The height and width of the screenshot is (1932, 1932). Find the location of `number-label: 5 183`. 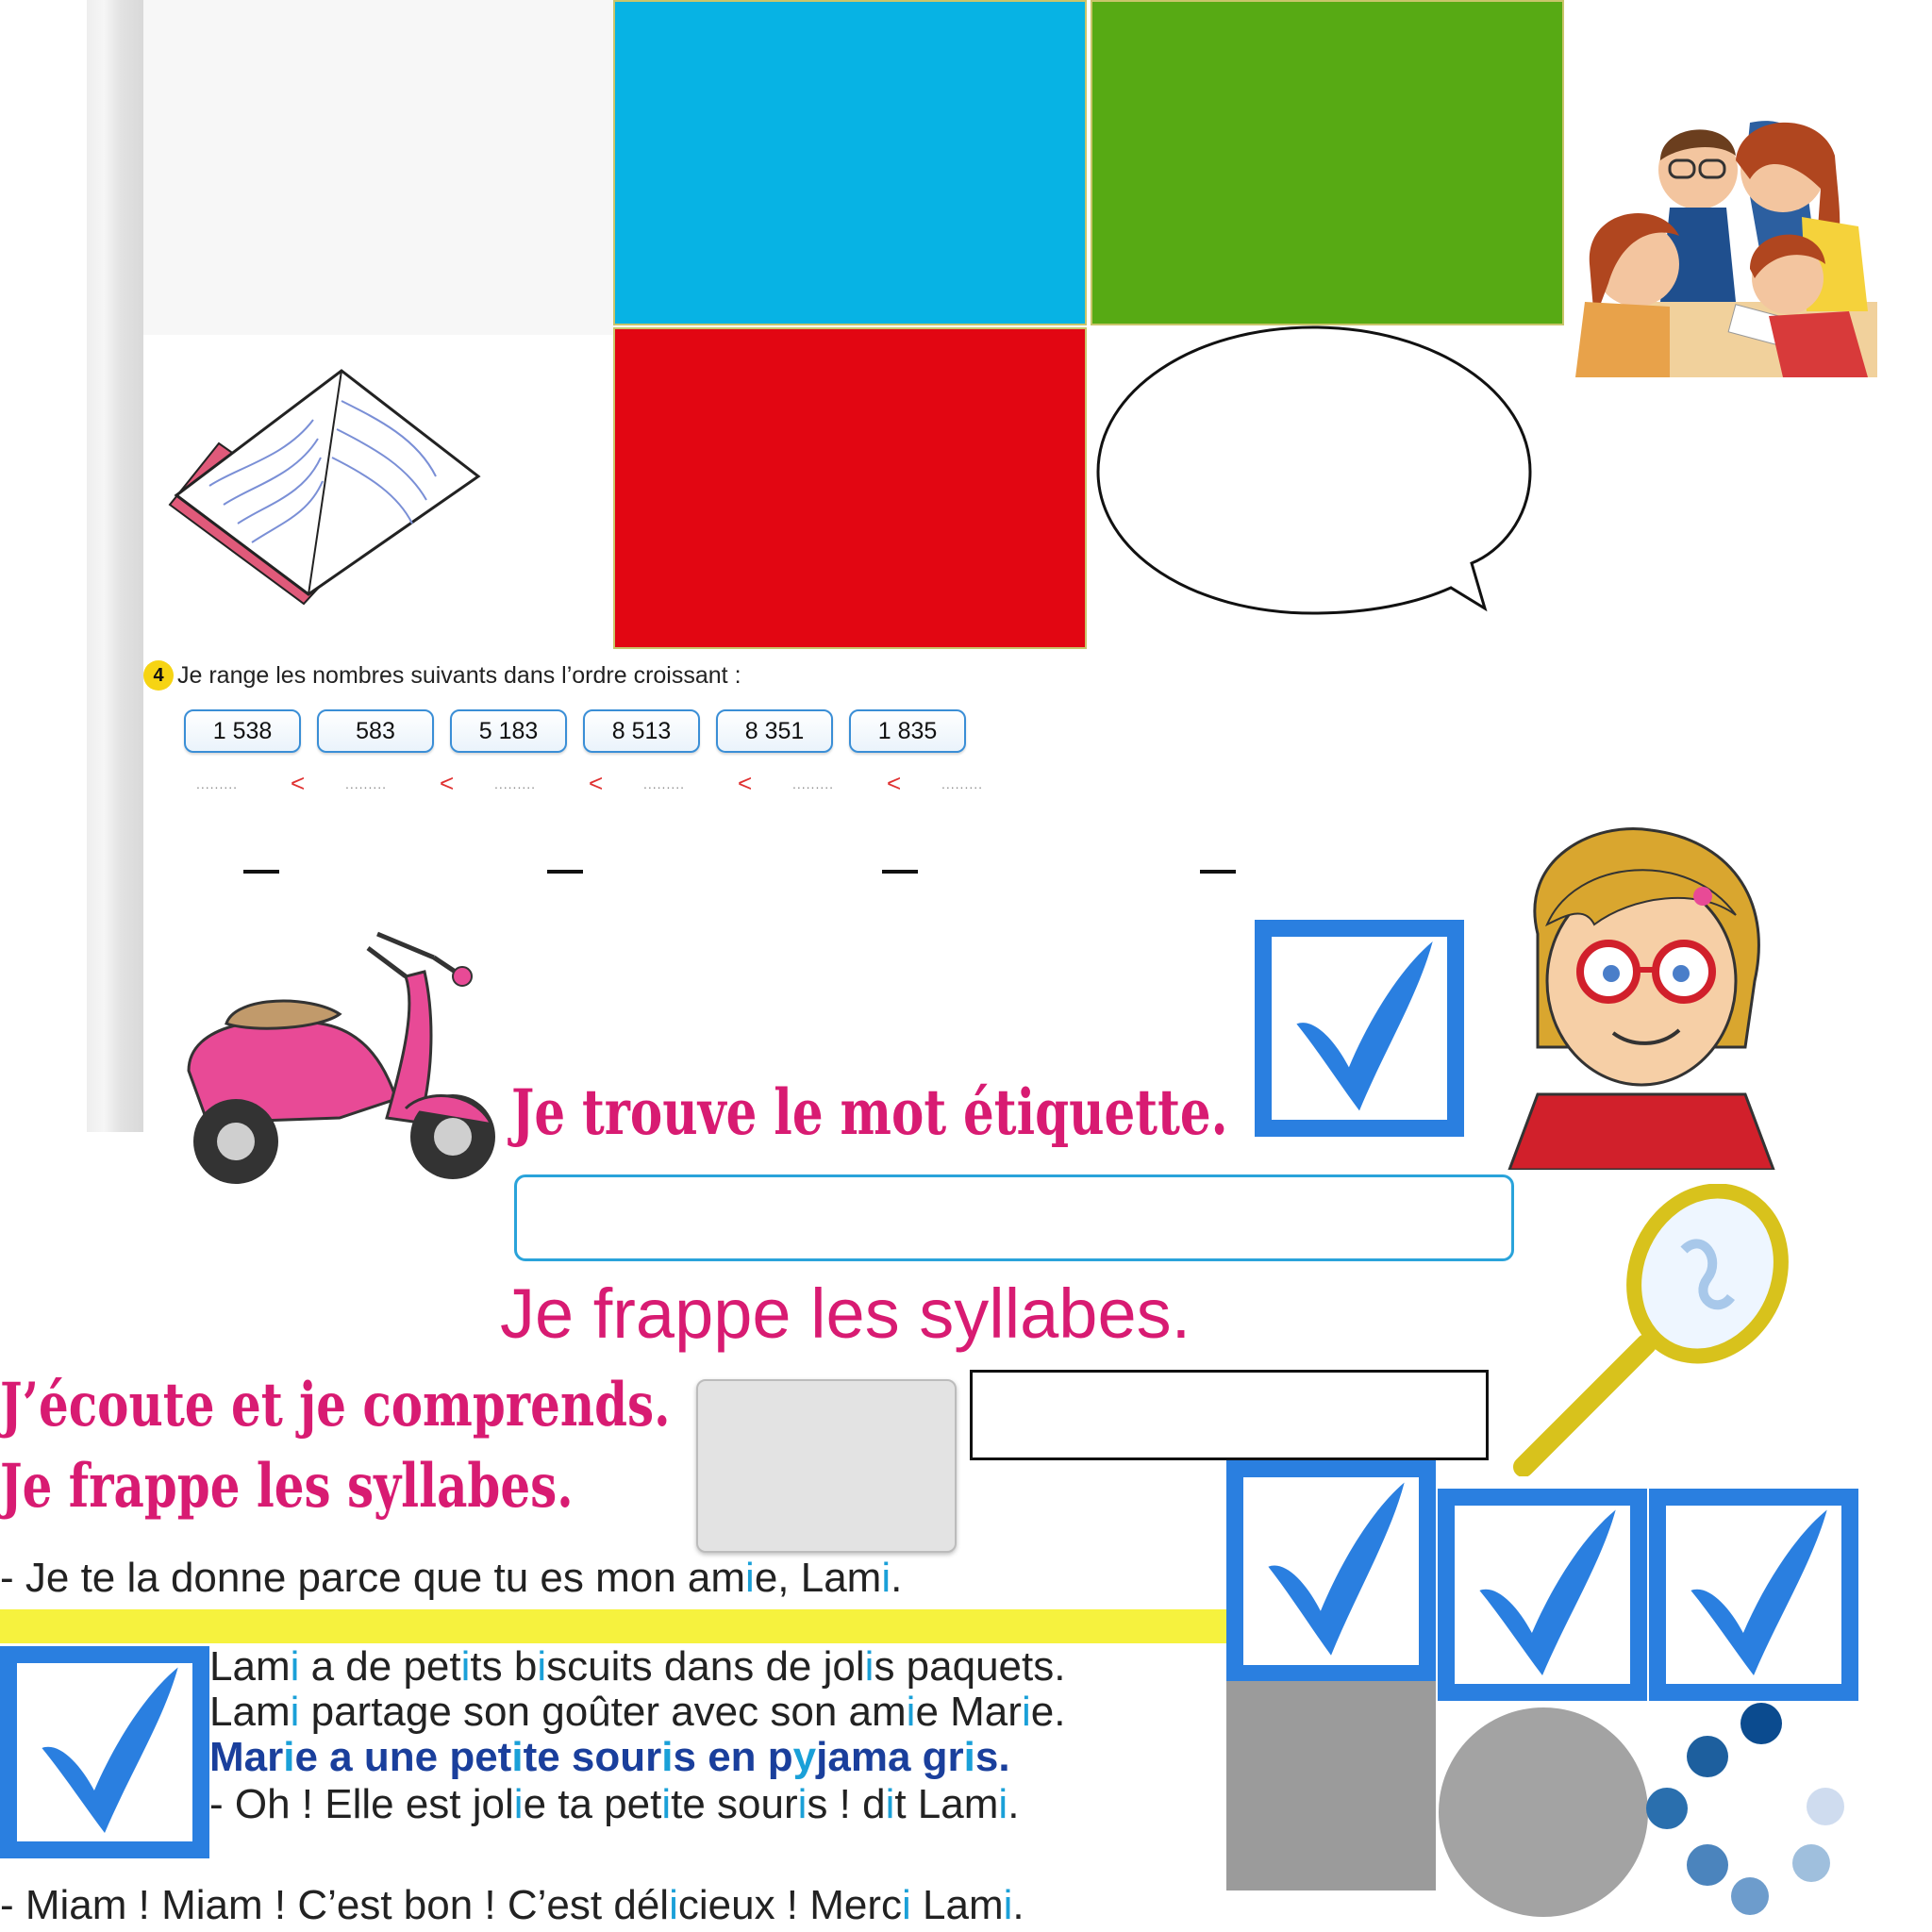

number-label: 5 183 is located at coordinates (508, 731).